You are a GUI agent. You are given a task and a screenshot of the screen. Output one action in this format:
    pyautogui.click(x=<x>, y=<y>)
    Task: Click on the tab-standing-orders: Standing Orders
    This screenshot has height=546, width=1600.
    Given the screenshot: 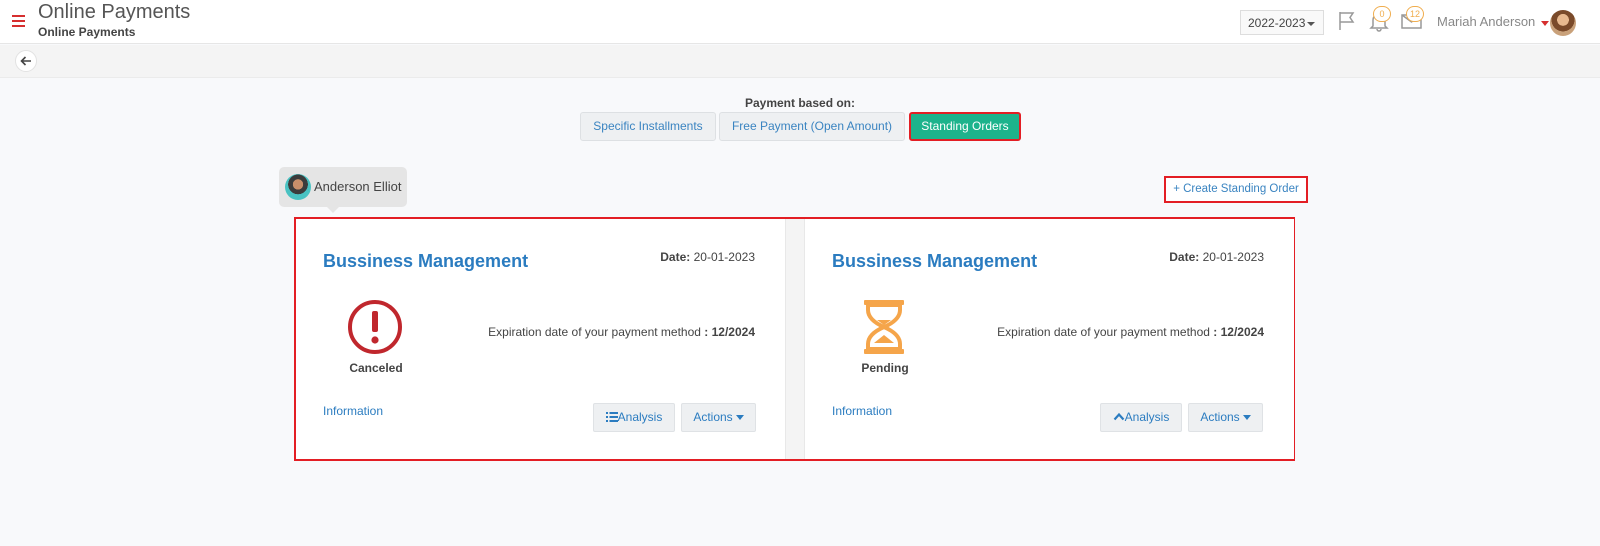 What is the action you would take?
    pyautogui.click(x=965, y=126)
    